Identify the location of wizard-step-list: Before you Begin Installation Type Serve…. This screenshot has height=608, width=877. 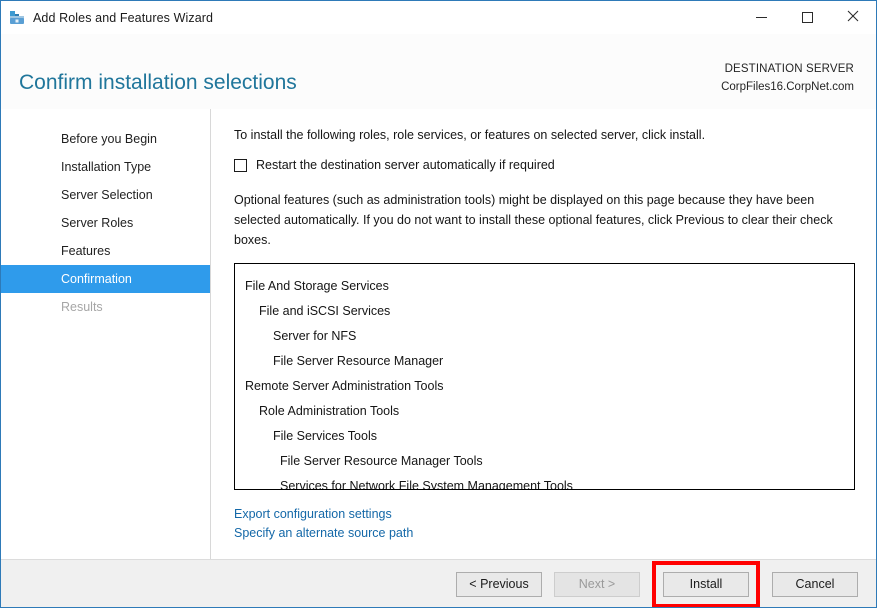
(105, 223).